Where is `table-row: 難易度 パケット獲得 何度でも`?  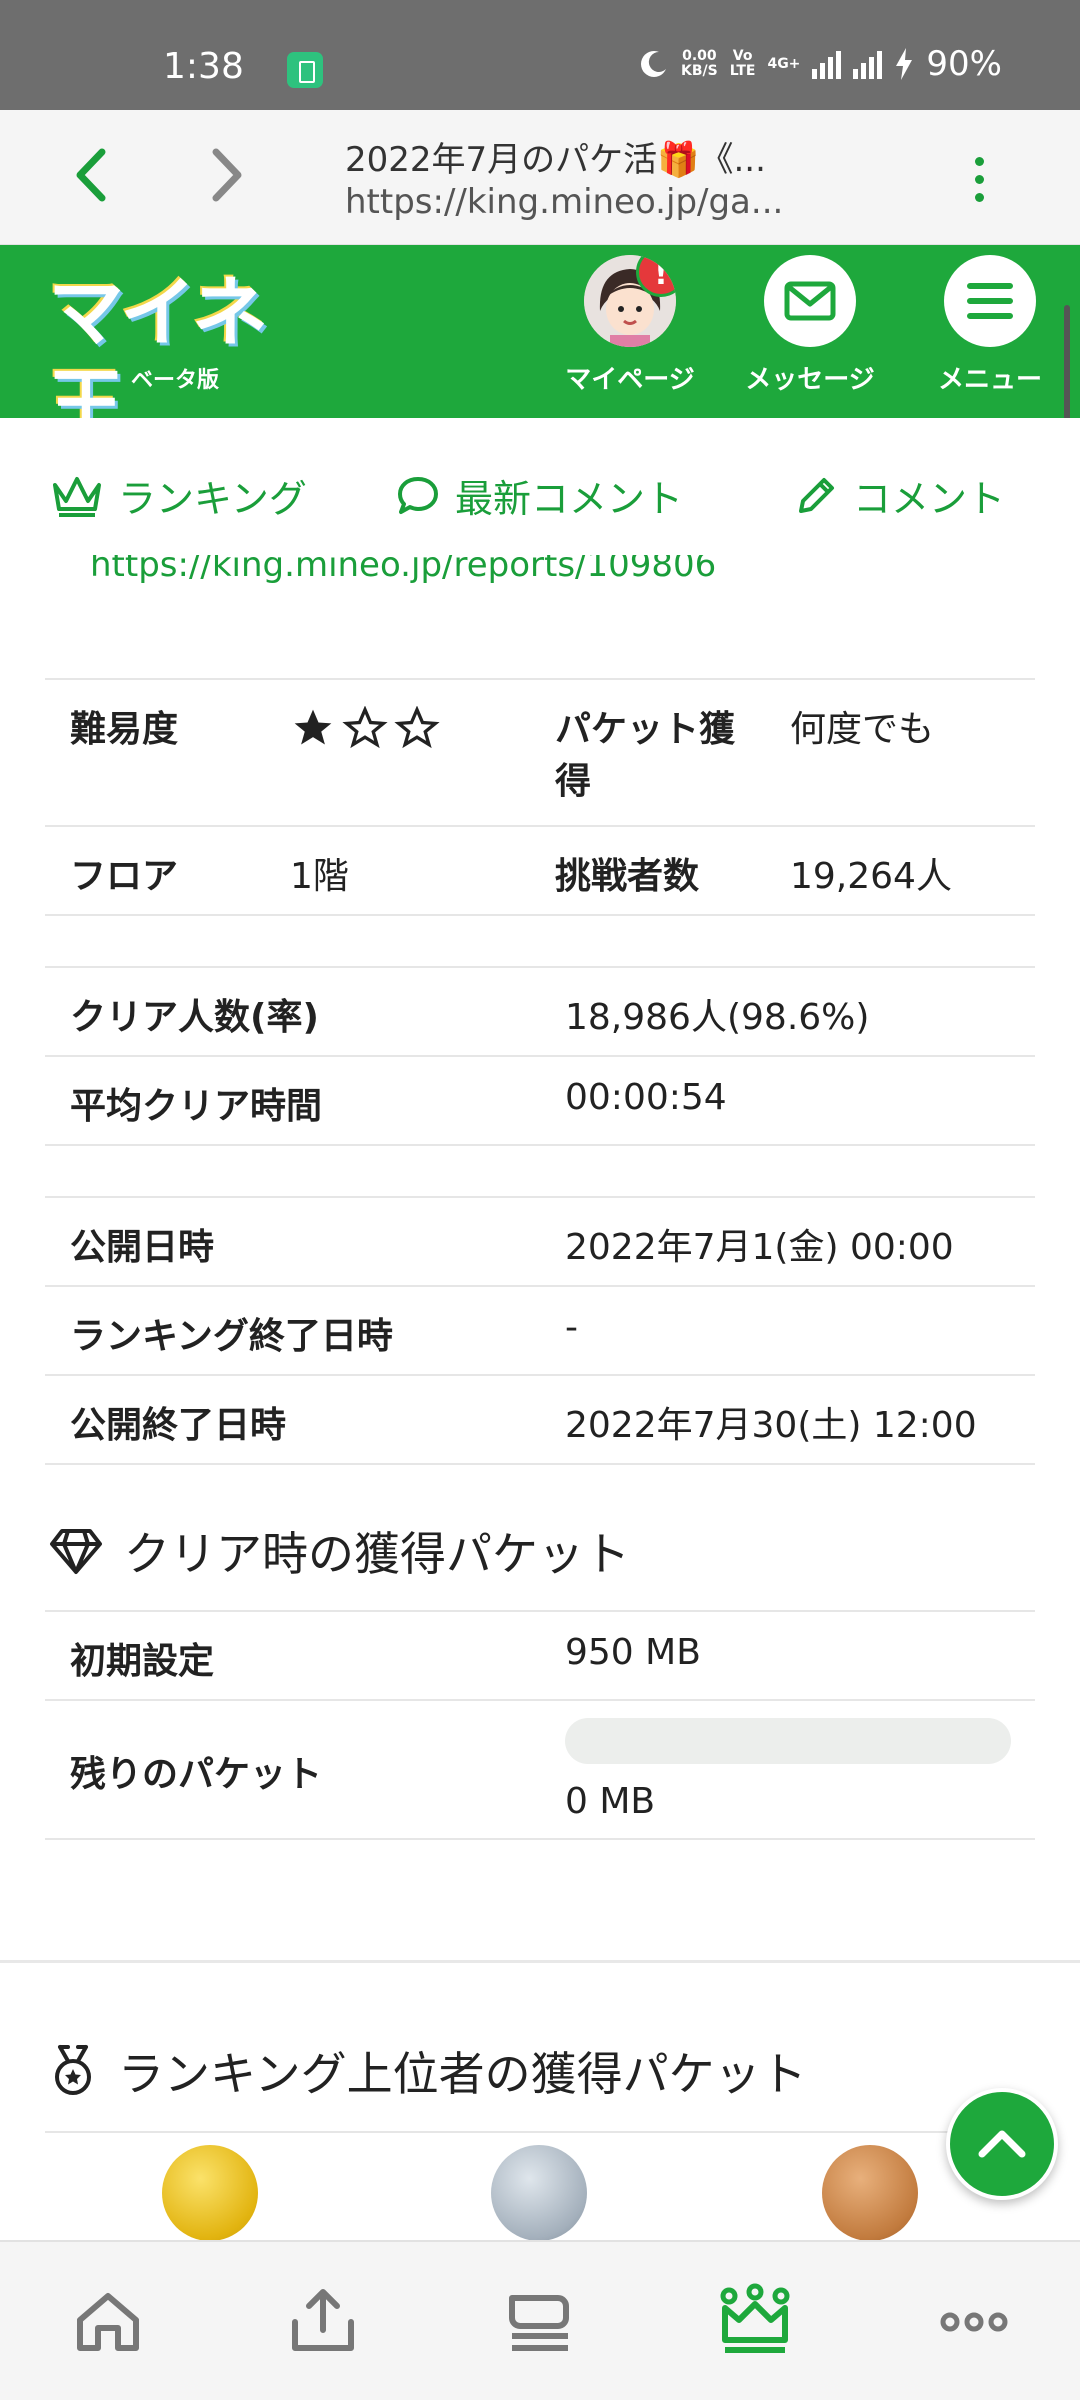 table-row: 難易度 パケット獲得 何度でも is located at coordinates (540, 752).